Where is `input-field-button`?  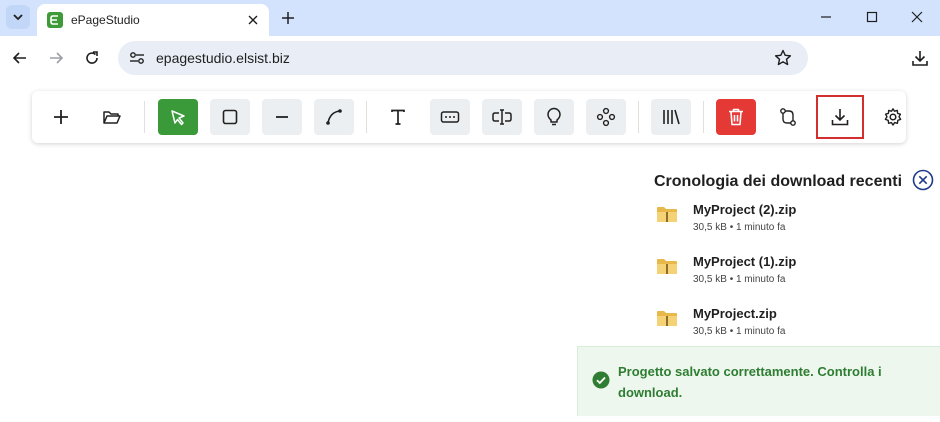
input-field-button is located at coordinates (450, 117).